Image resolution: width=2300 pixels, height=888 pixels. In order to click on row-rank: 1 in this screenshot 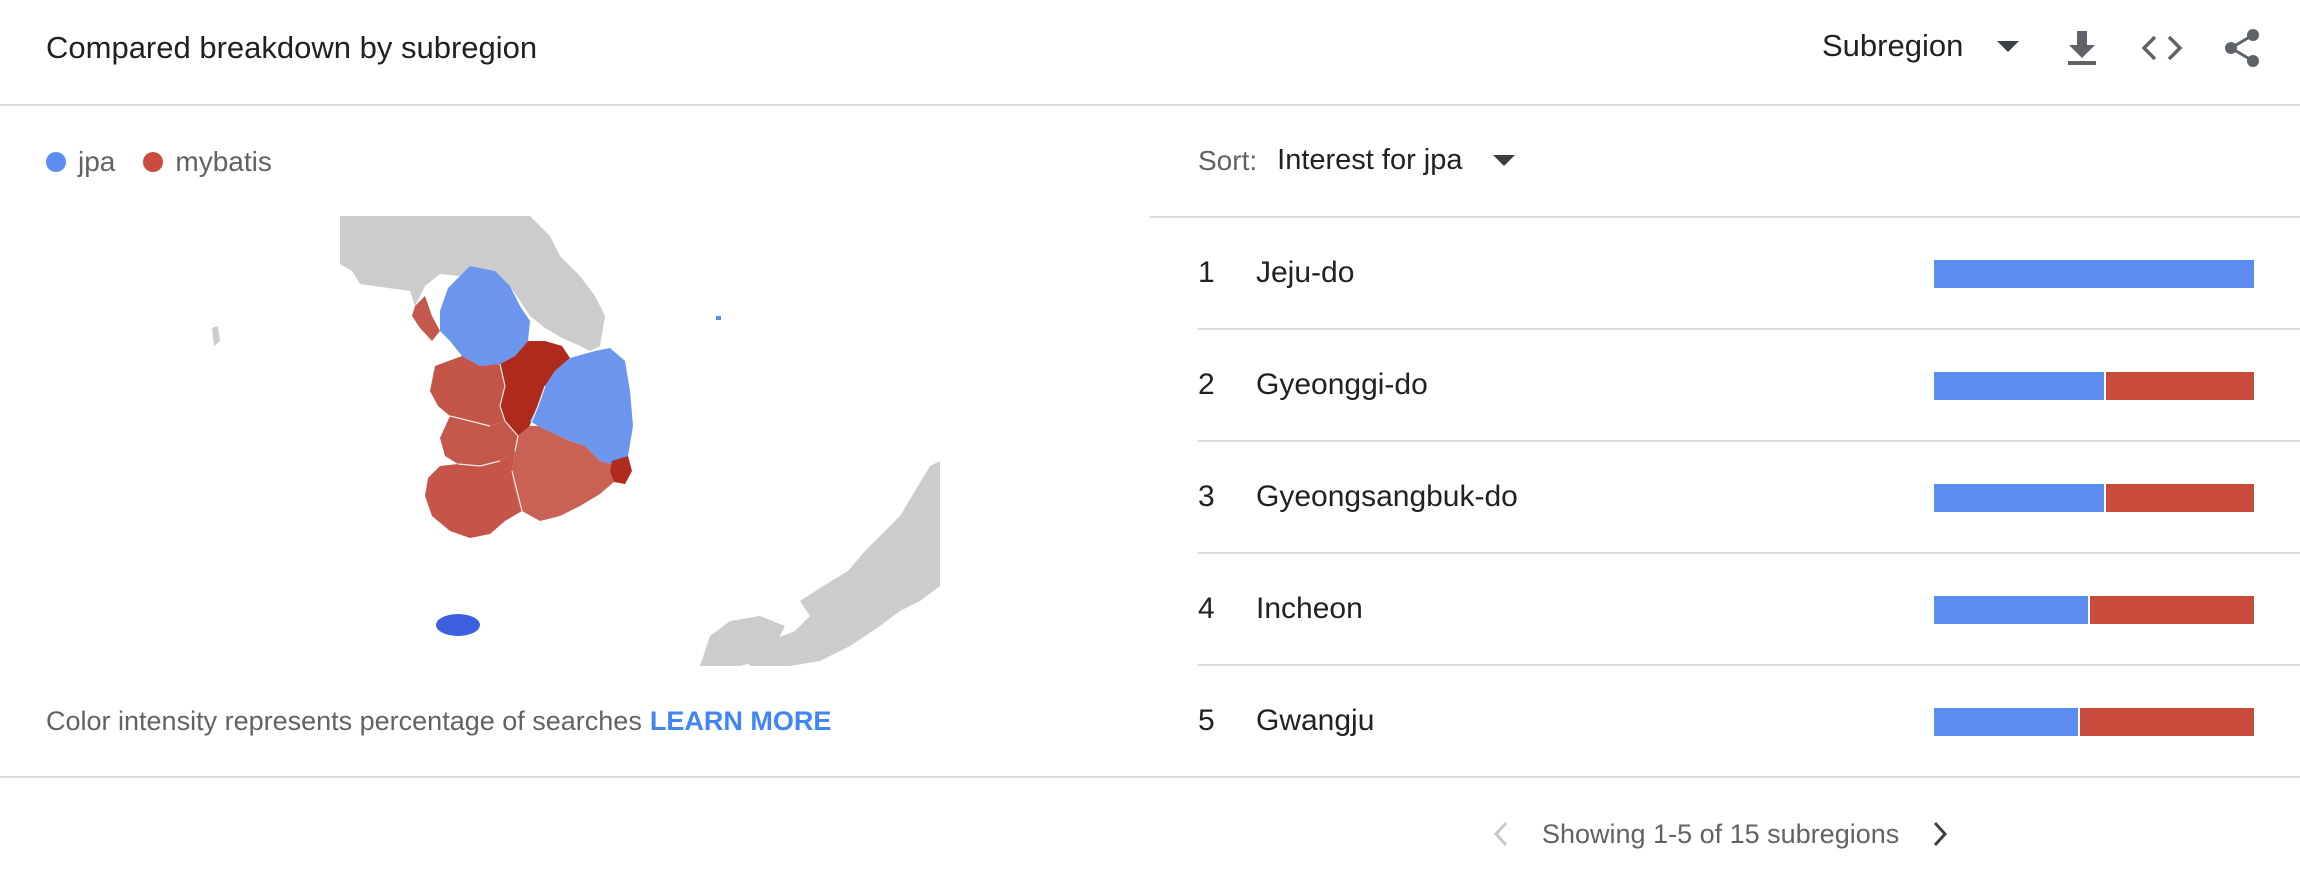, I will do `click(1206, 272)`.